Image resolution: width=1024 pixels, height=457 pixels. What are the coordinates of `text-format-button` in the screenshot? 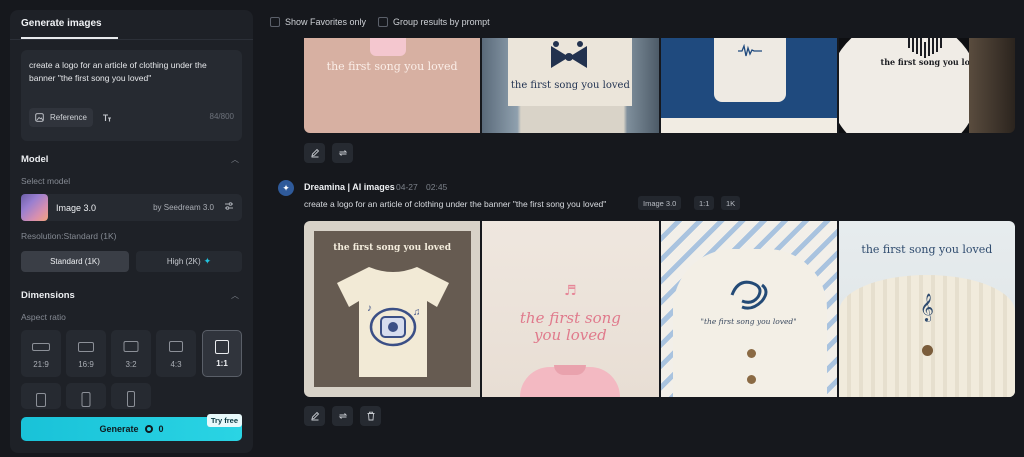 It's located at (107, 117).